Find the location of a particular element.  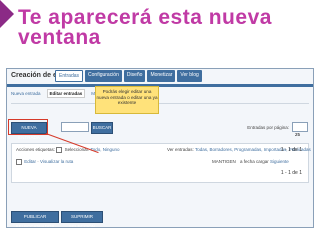

decorative-arrow-shape is located at coordinates (7, 14).